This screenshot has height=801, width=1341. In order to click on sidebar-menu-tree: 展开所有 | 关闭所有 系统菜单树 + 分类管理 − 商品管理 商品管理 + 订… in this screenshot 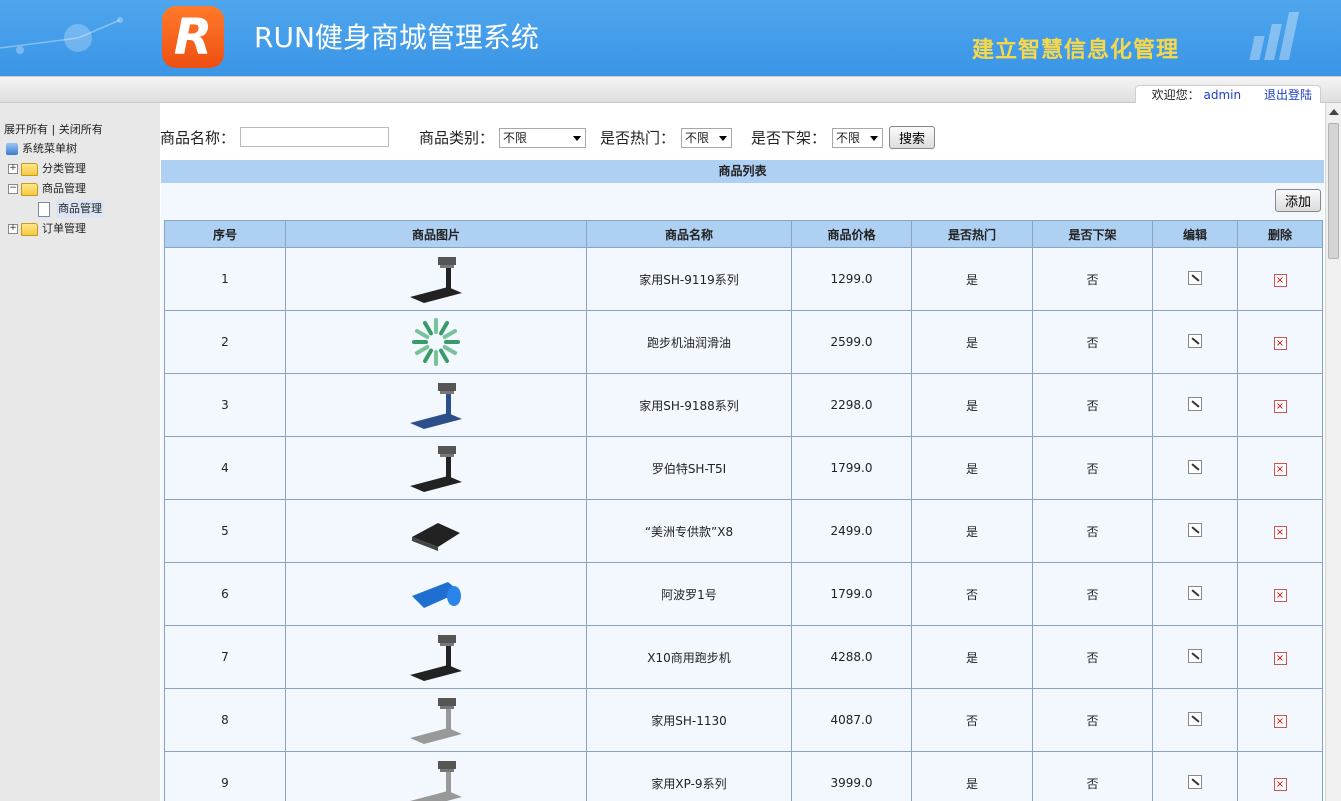, I will do `click(80, 452)`.